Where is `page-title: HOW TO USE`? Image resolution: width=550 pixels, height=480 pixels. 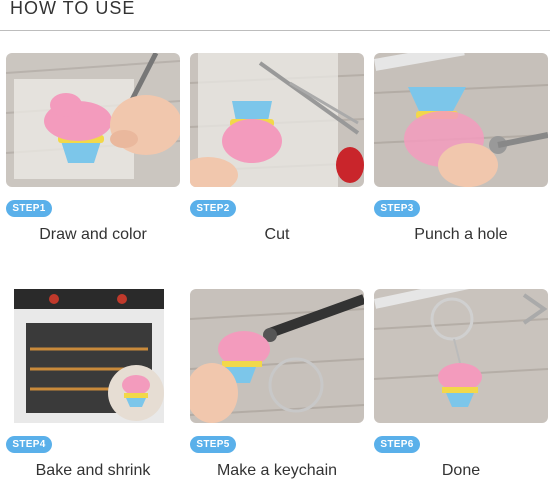 page-title: HOW TO USE is located at coordinates (73, 9).